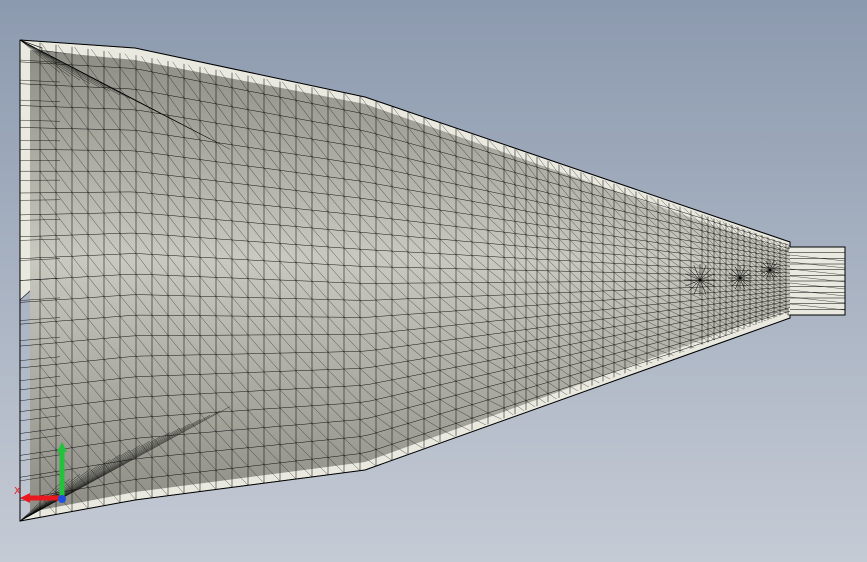  Describe the element at coordinates (40, 472) in the screenshot. I see `axis-triad: X` at that location.